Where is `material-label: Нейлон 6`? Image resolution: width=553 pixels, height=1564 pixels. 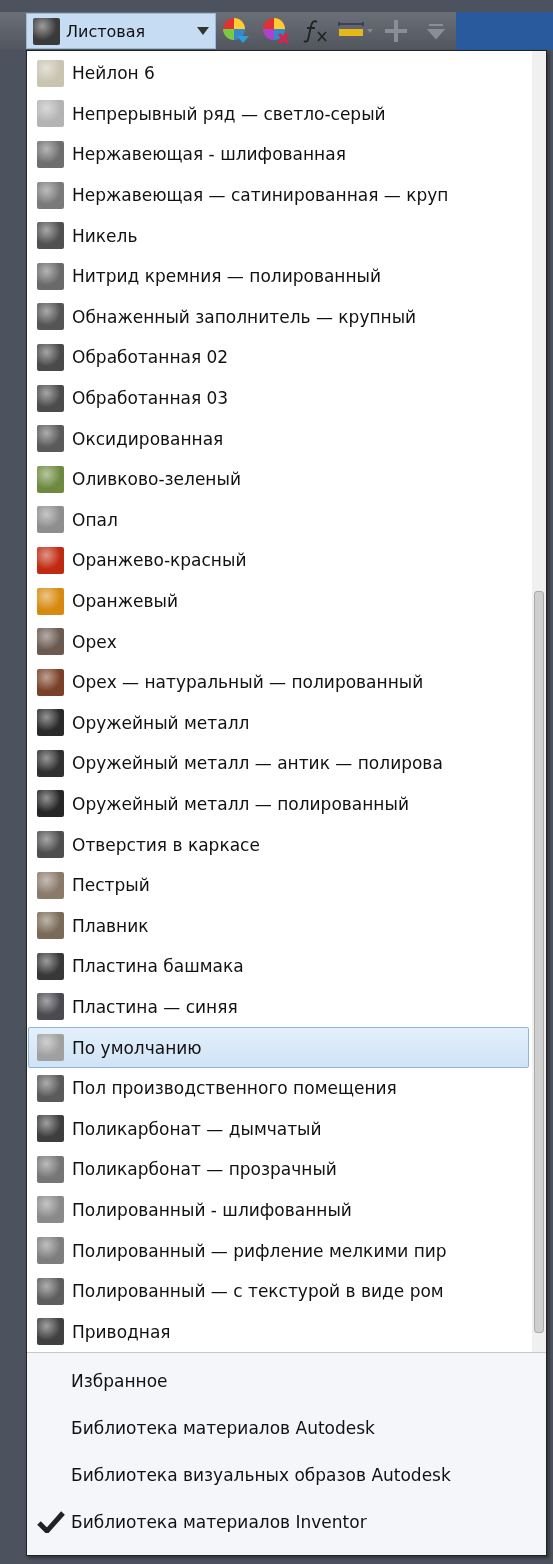
material-label: Нейлон 6 is located at coordinates (113, 73).